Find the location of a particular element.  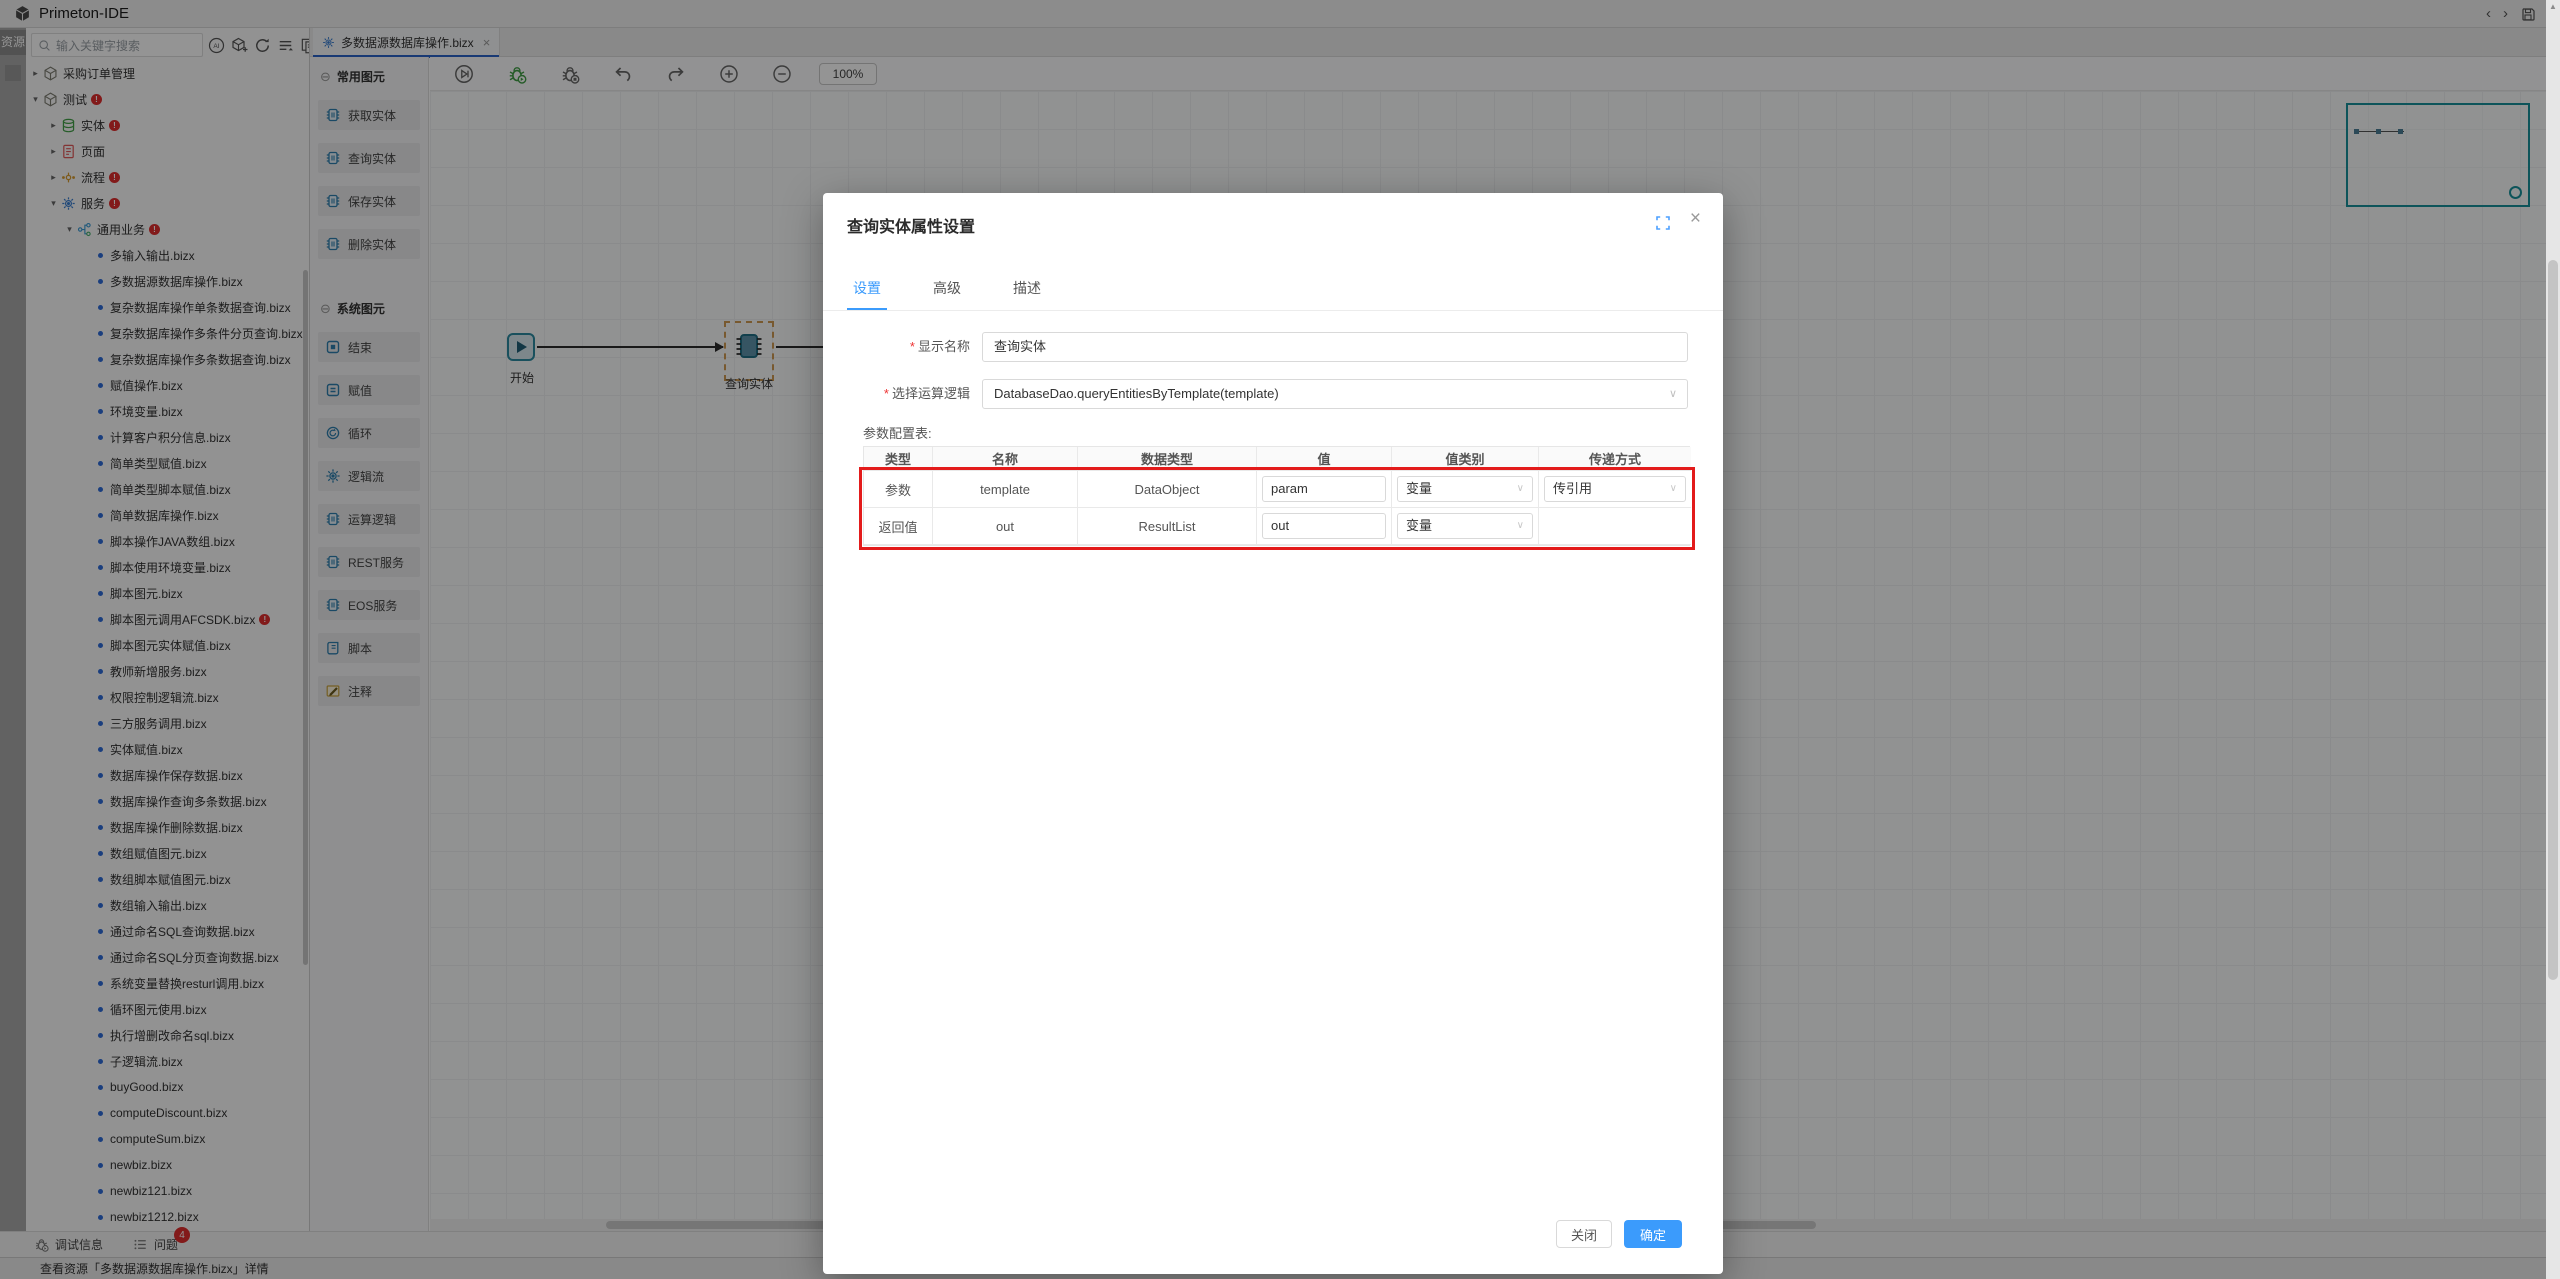

pass-mode-cell is located at coordinates (1615, 526).